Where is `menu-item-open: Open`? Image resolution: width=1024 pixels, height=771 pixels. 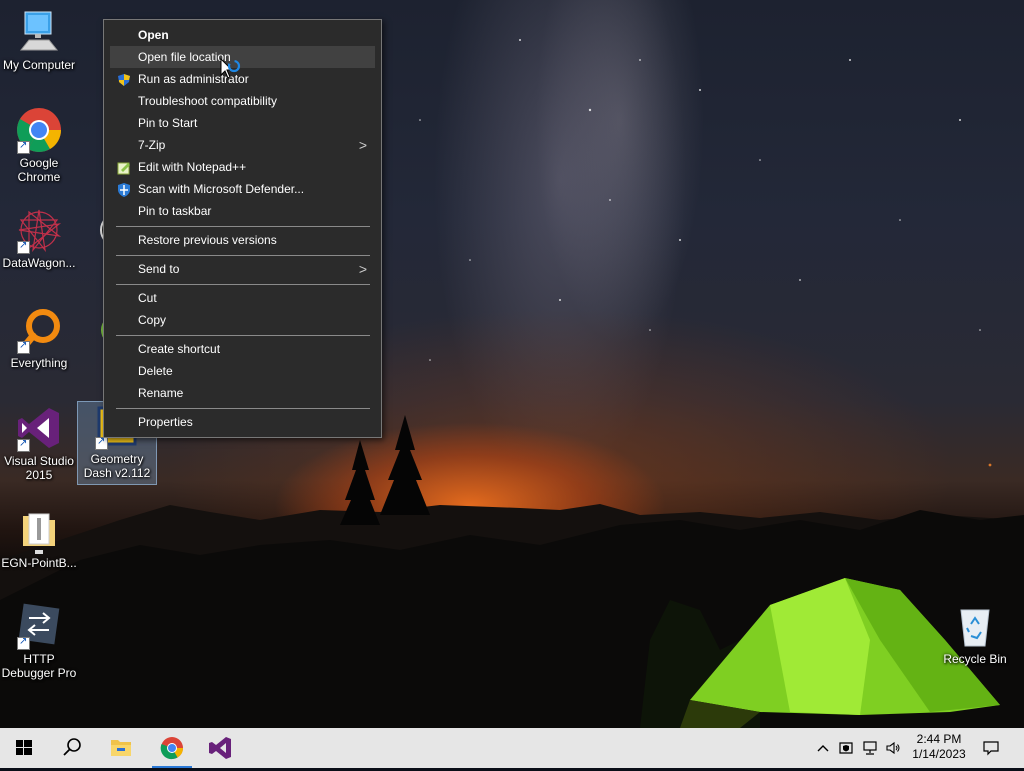 menu-item-open: Open is located at coordinates (242, 35).